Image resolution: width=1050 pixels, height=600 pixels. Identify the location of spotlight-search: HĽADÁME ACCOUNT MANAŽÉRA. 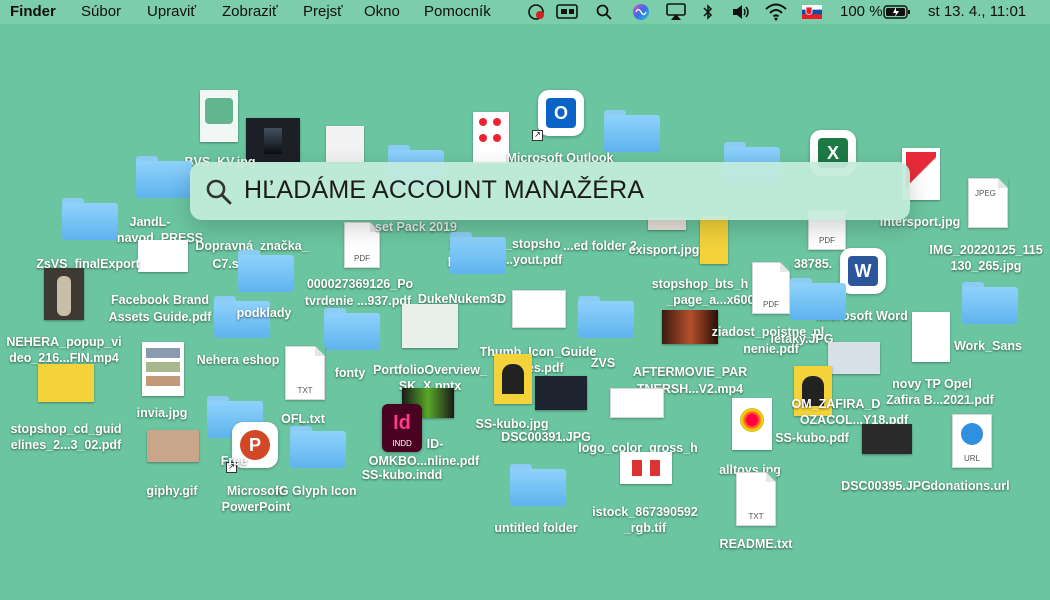
(550, 191).